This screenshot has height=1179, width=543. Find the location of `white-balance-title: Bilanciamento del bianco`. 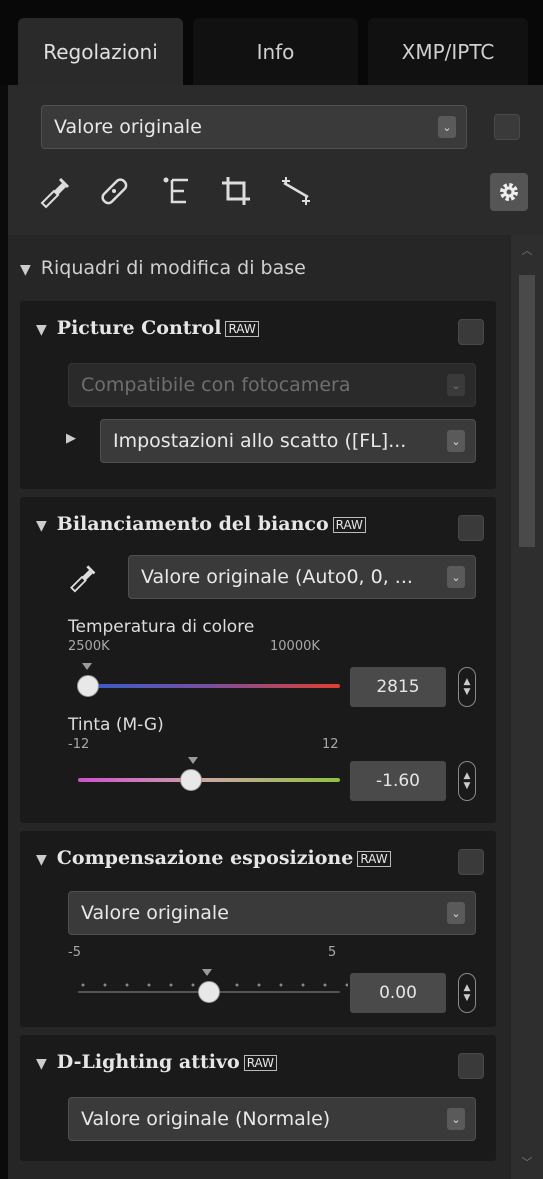

white-balance-title: Bilanciamento del bianco is located at coordinates (192, 524).